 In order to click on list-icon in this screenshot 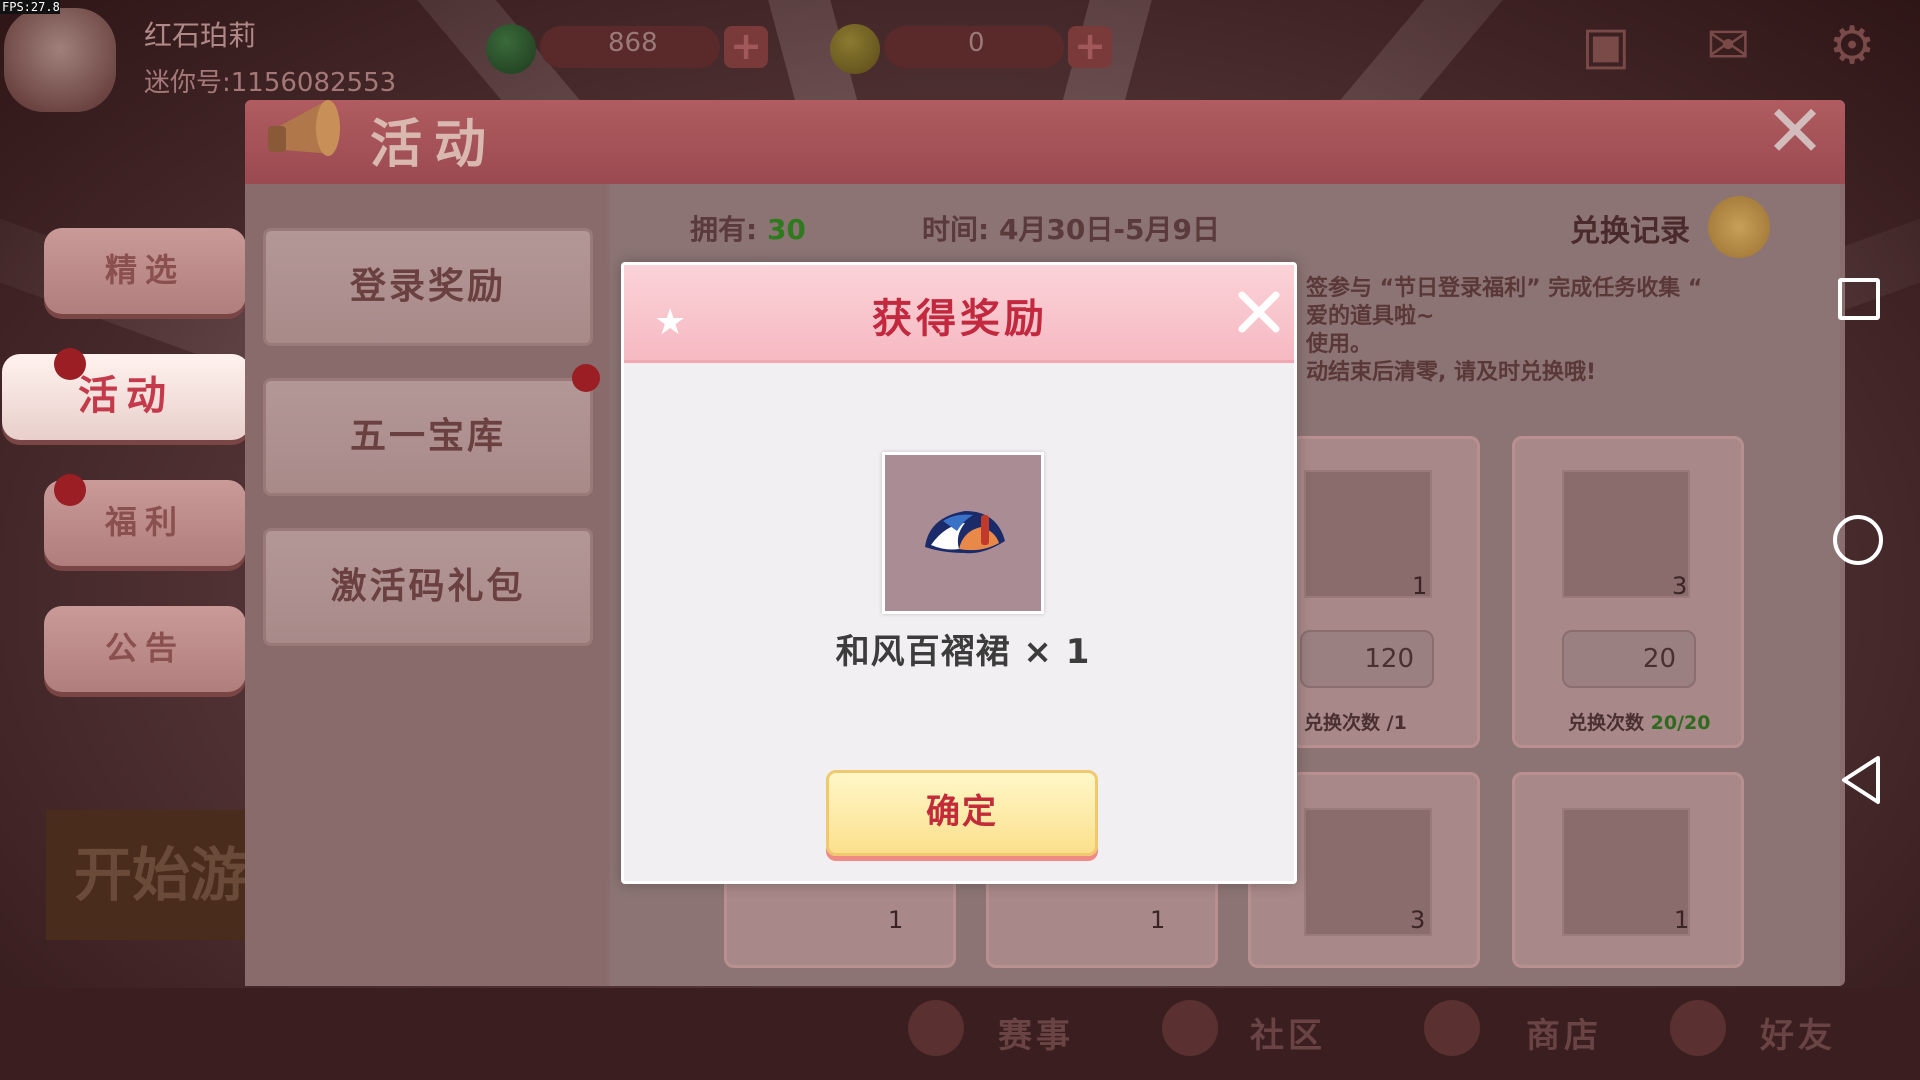, I will do `click(1739, 227)`.